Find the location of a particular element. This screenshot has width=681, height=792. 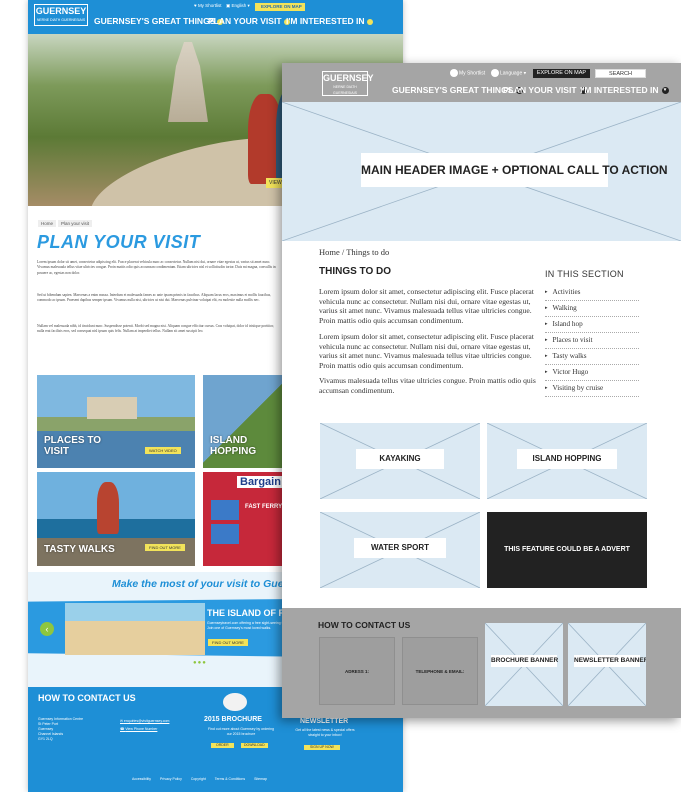

advert-headline: Bargain is located at coordinates (260, 482).